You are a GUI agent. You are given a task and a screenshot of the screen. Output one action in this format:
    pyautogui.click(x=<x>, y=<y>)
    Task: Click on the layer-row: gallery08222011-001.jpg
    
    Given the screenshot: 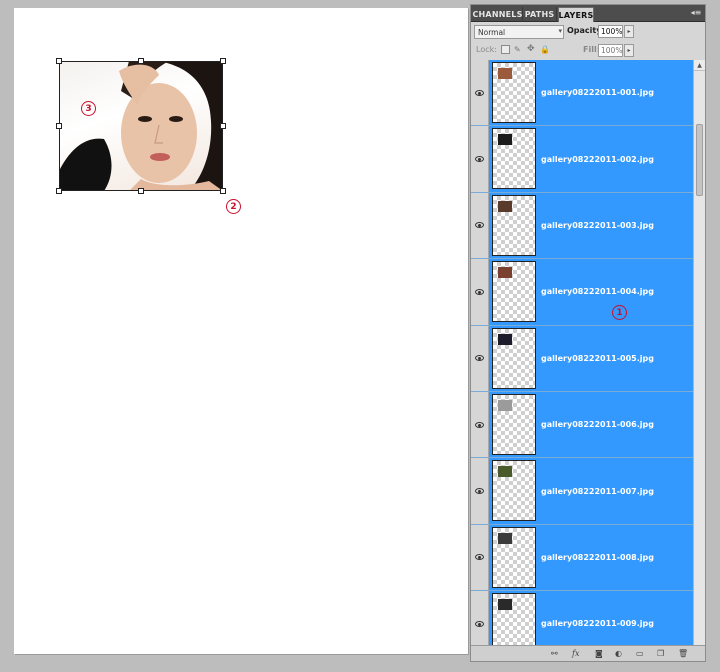 What is the action you would take?
    pyautogui.click(x=588, y=93)
    